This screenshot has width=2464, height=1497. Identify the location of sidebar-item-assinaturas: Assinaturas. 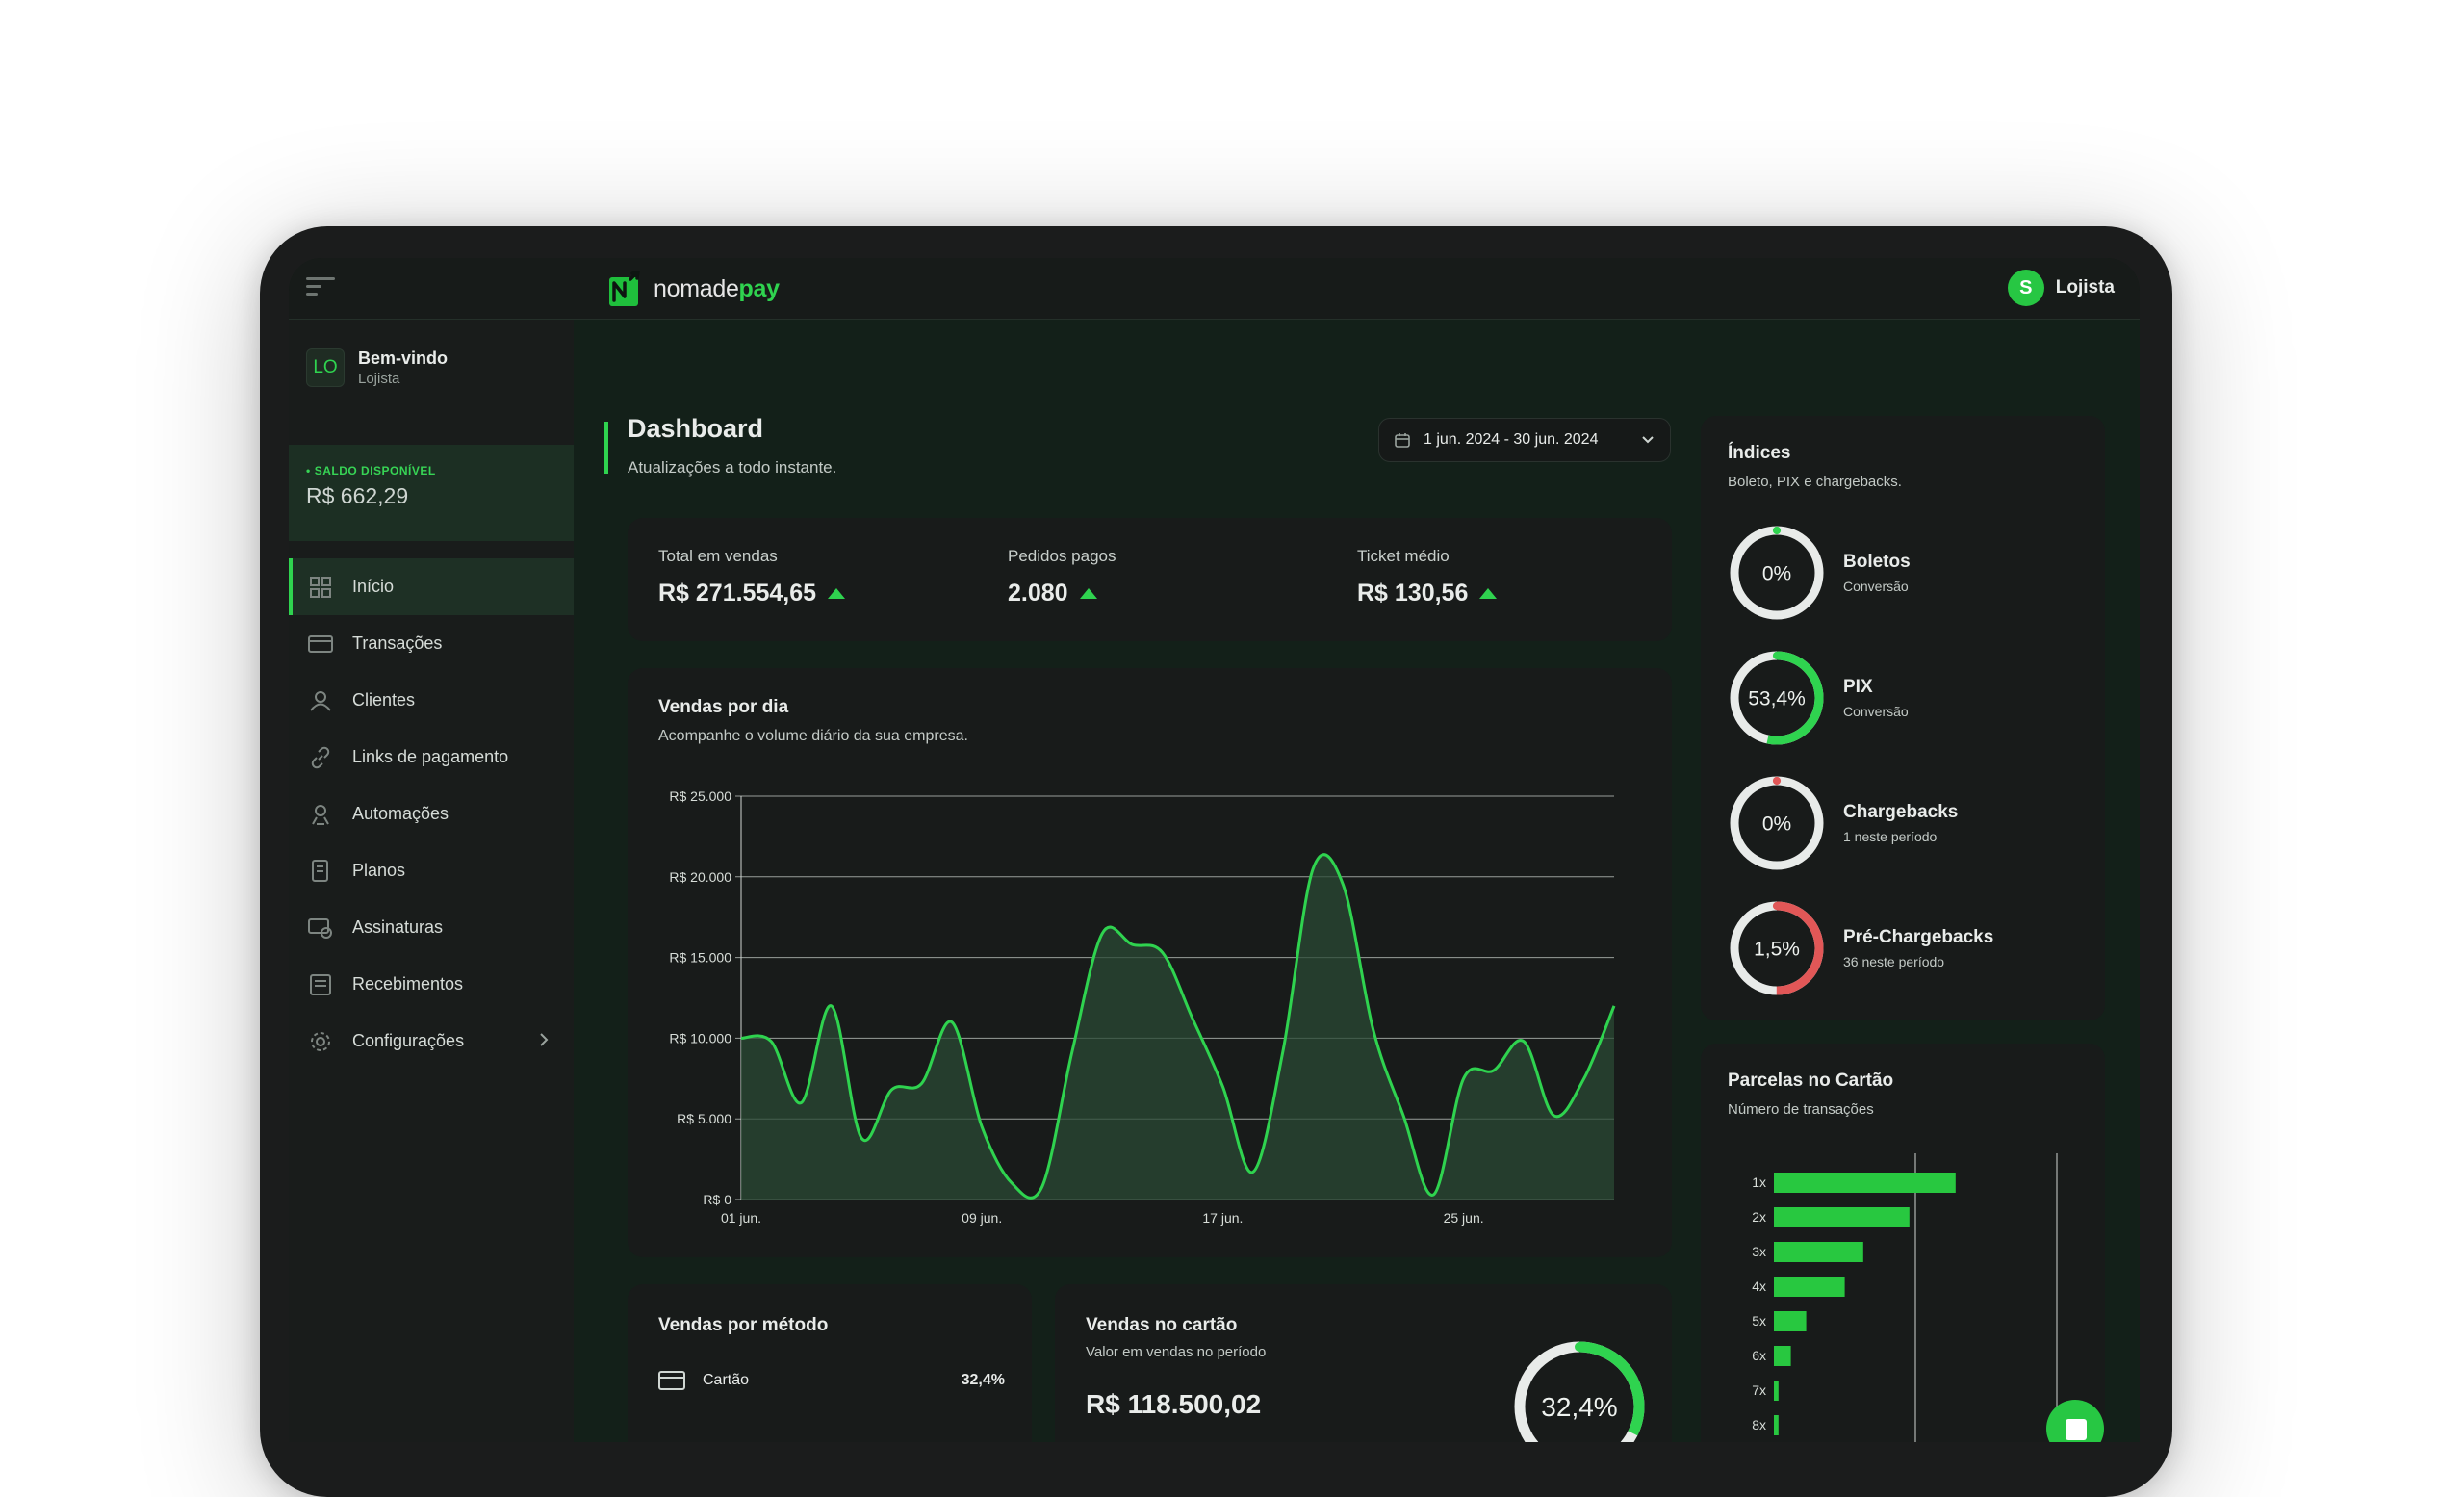
(431, 927).